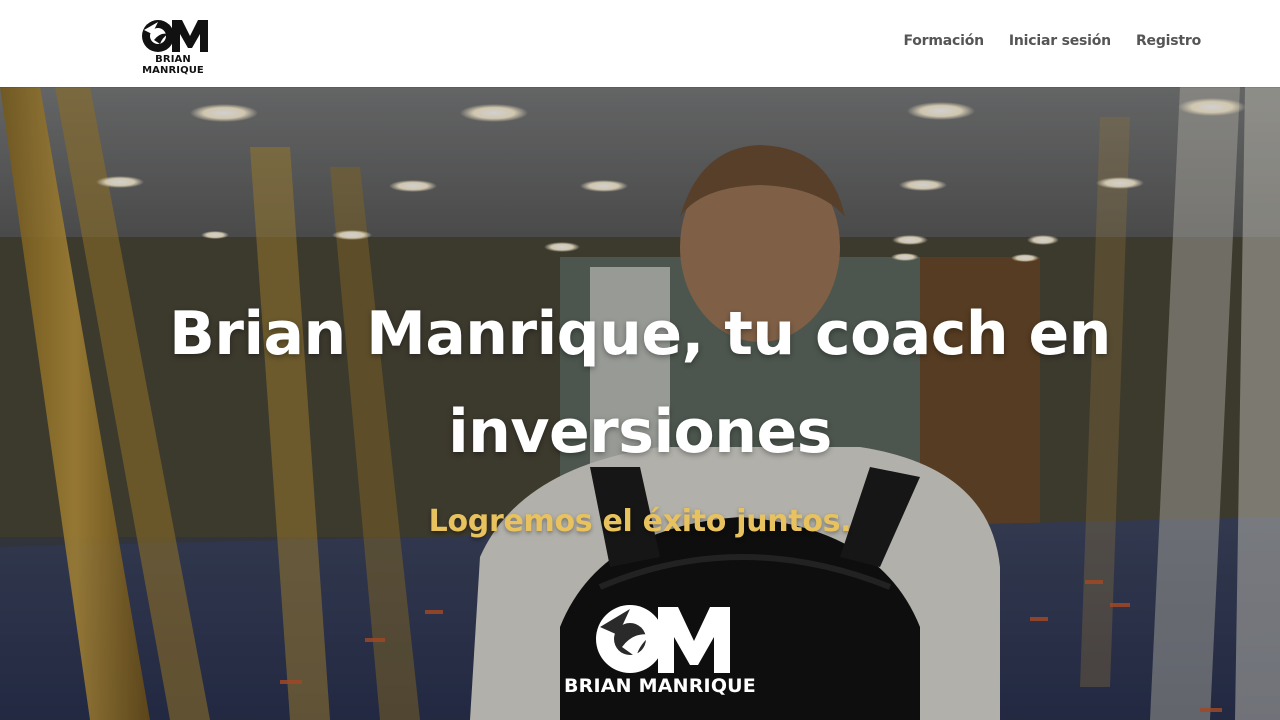 This screenshot has height=720, width=1280. I want to click on nav-item-iniciar-sesion: Iniciar sesión, so click(1060, 41).